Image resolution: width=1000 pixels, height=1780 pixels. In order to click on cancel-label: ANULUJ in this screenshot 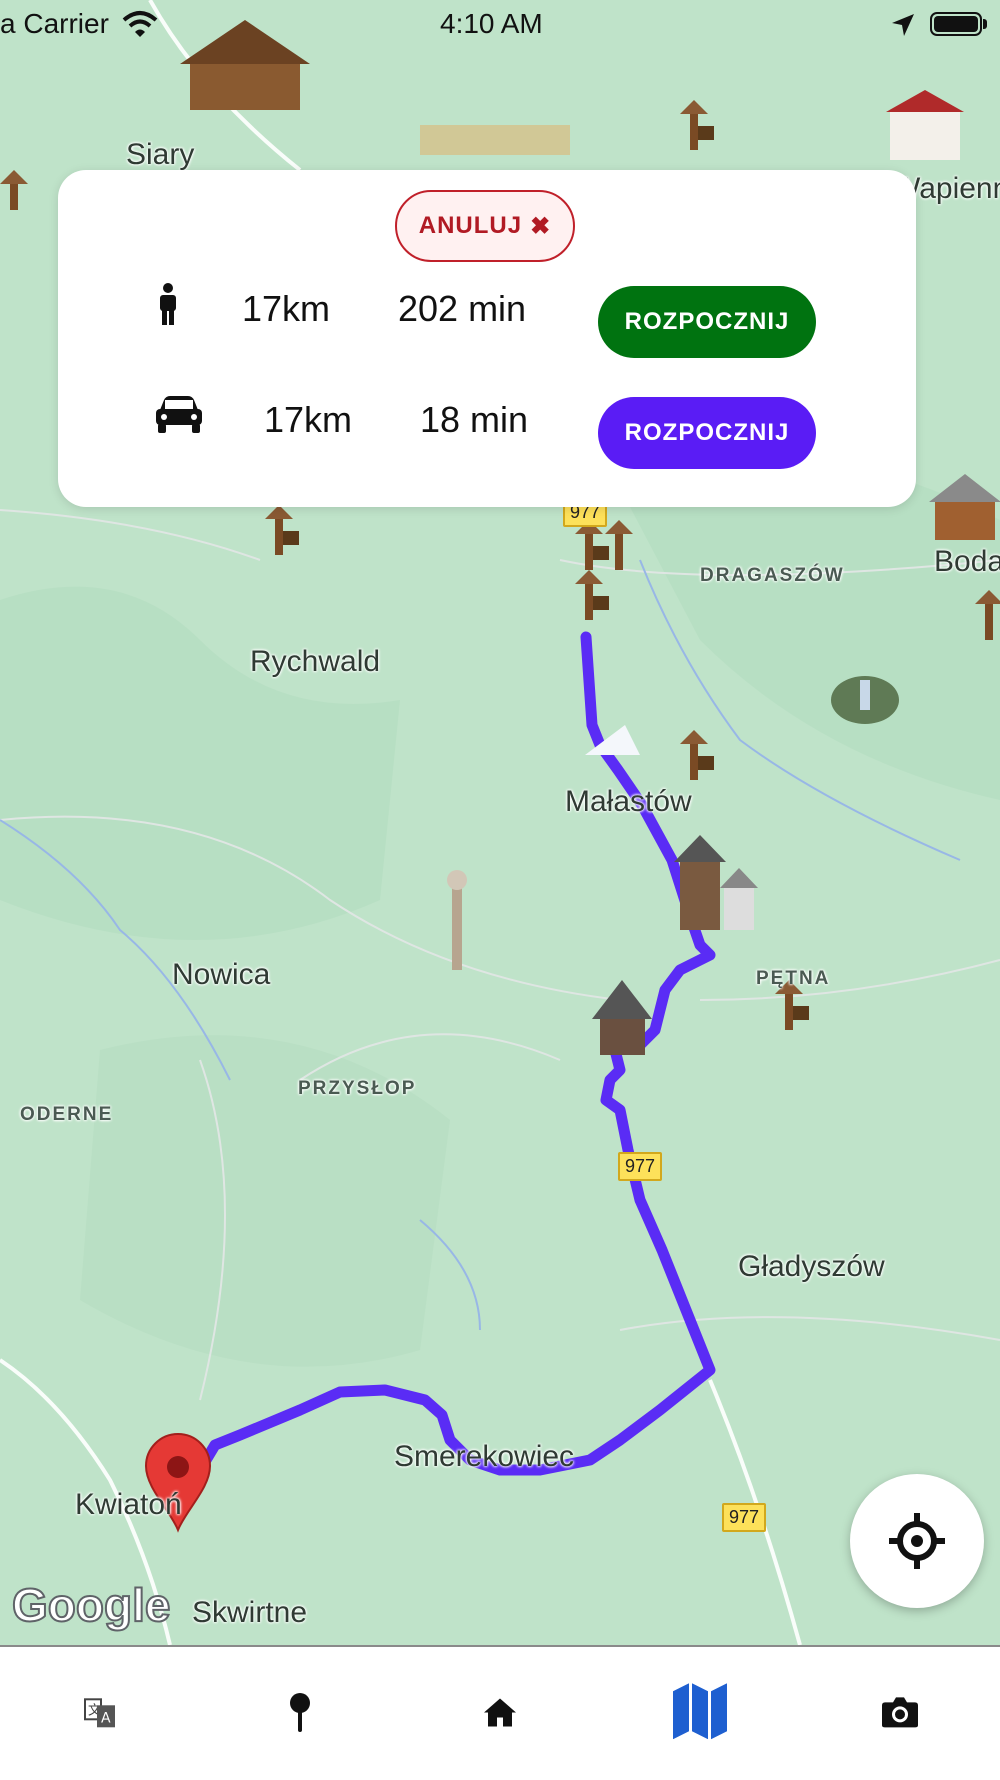, I will do `click(470, 225)`.